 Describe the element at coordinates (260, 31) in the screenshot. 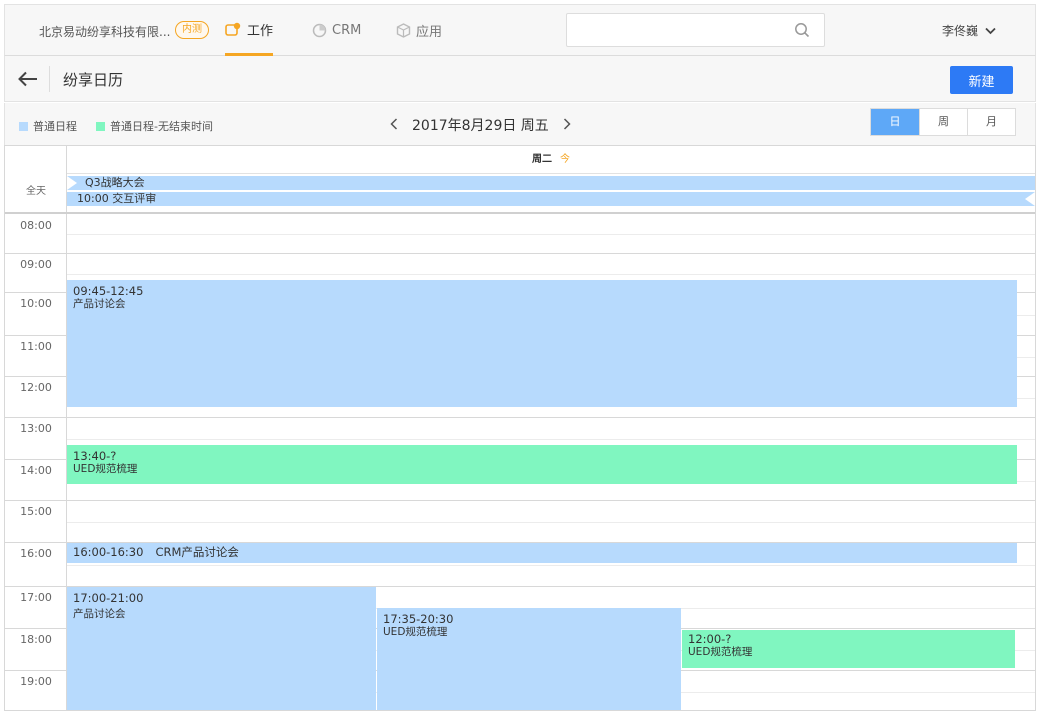

I see `tab-work-label: 工作` at that location.